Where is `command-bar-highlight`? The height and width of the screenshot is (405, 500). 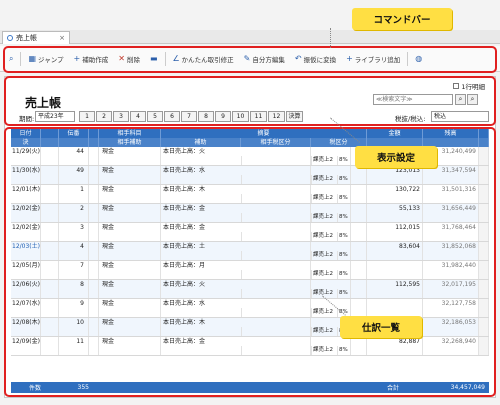 command-bar-highlight is located at coordinates (250, 59).